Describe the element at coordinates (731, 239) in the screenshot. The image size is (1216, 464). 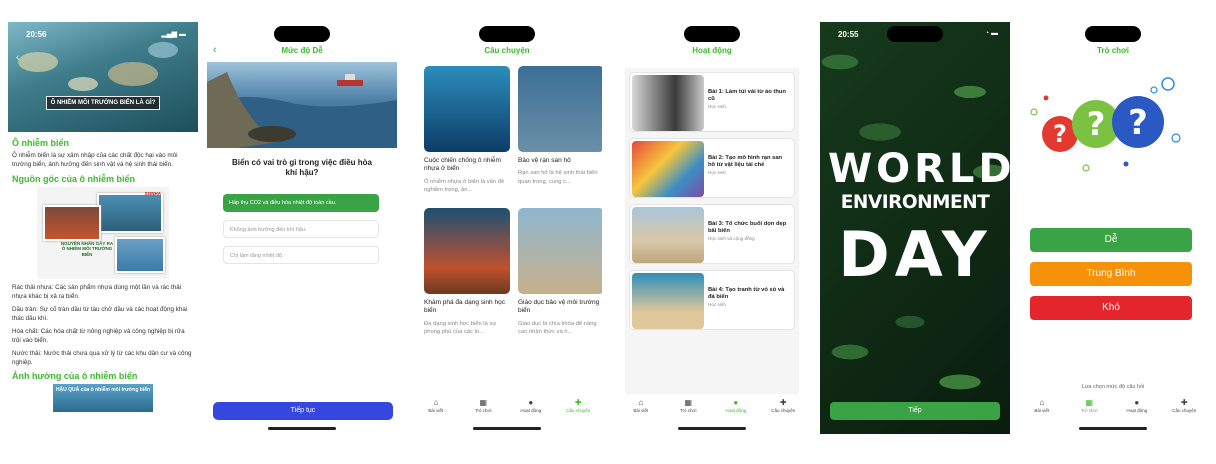
I see `activity-audience: Học sinh và cộng đồng` at that location.